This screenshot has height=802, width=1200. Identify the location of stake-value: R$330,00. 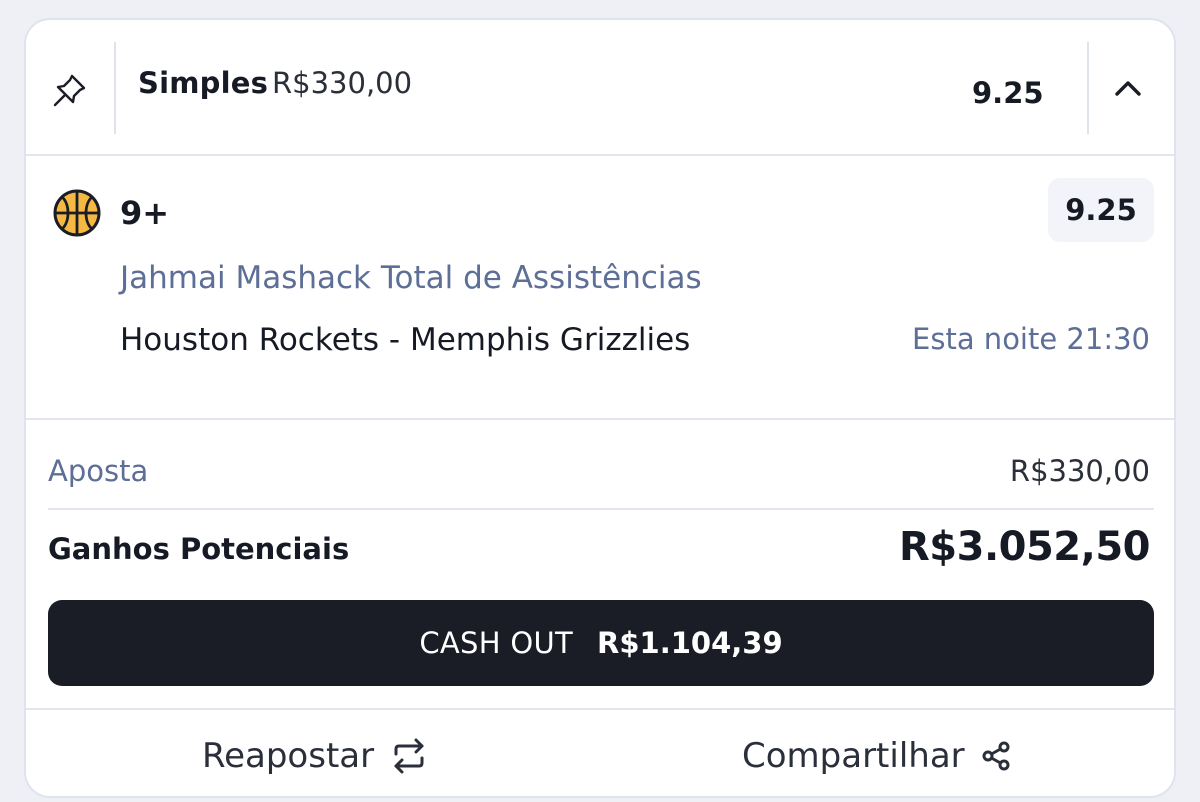
(1079, 471).